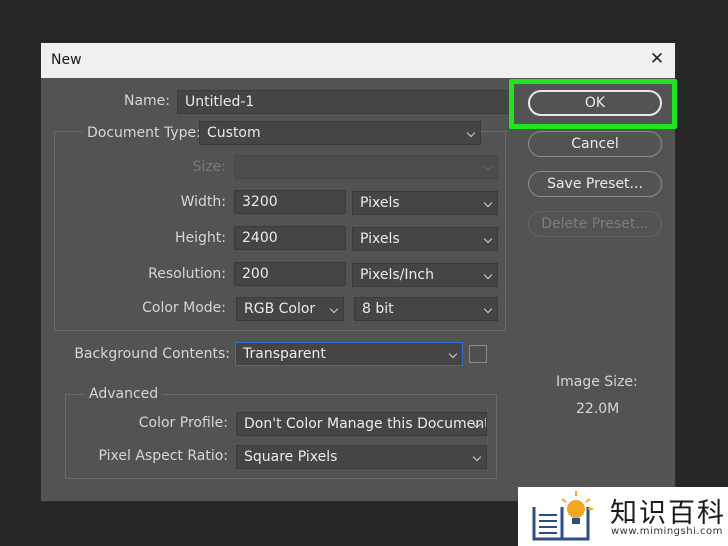  Describe the element at coordinates (291, 457) in the screenshot. I see `pixel-aspect-ratio-value: Square Pixels` at that location.